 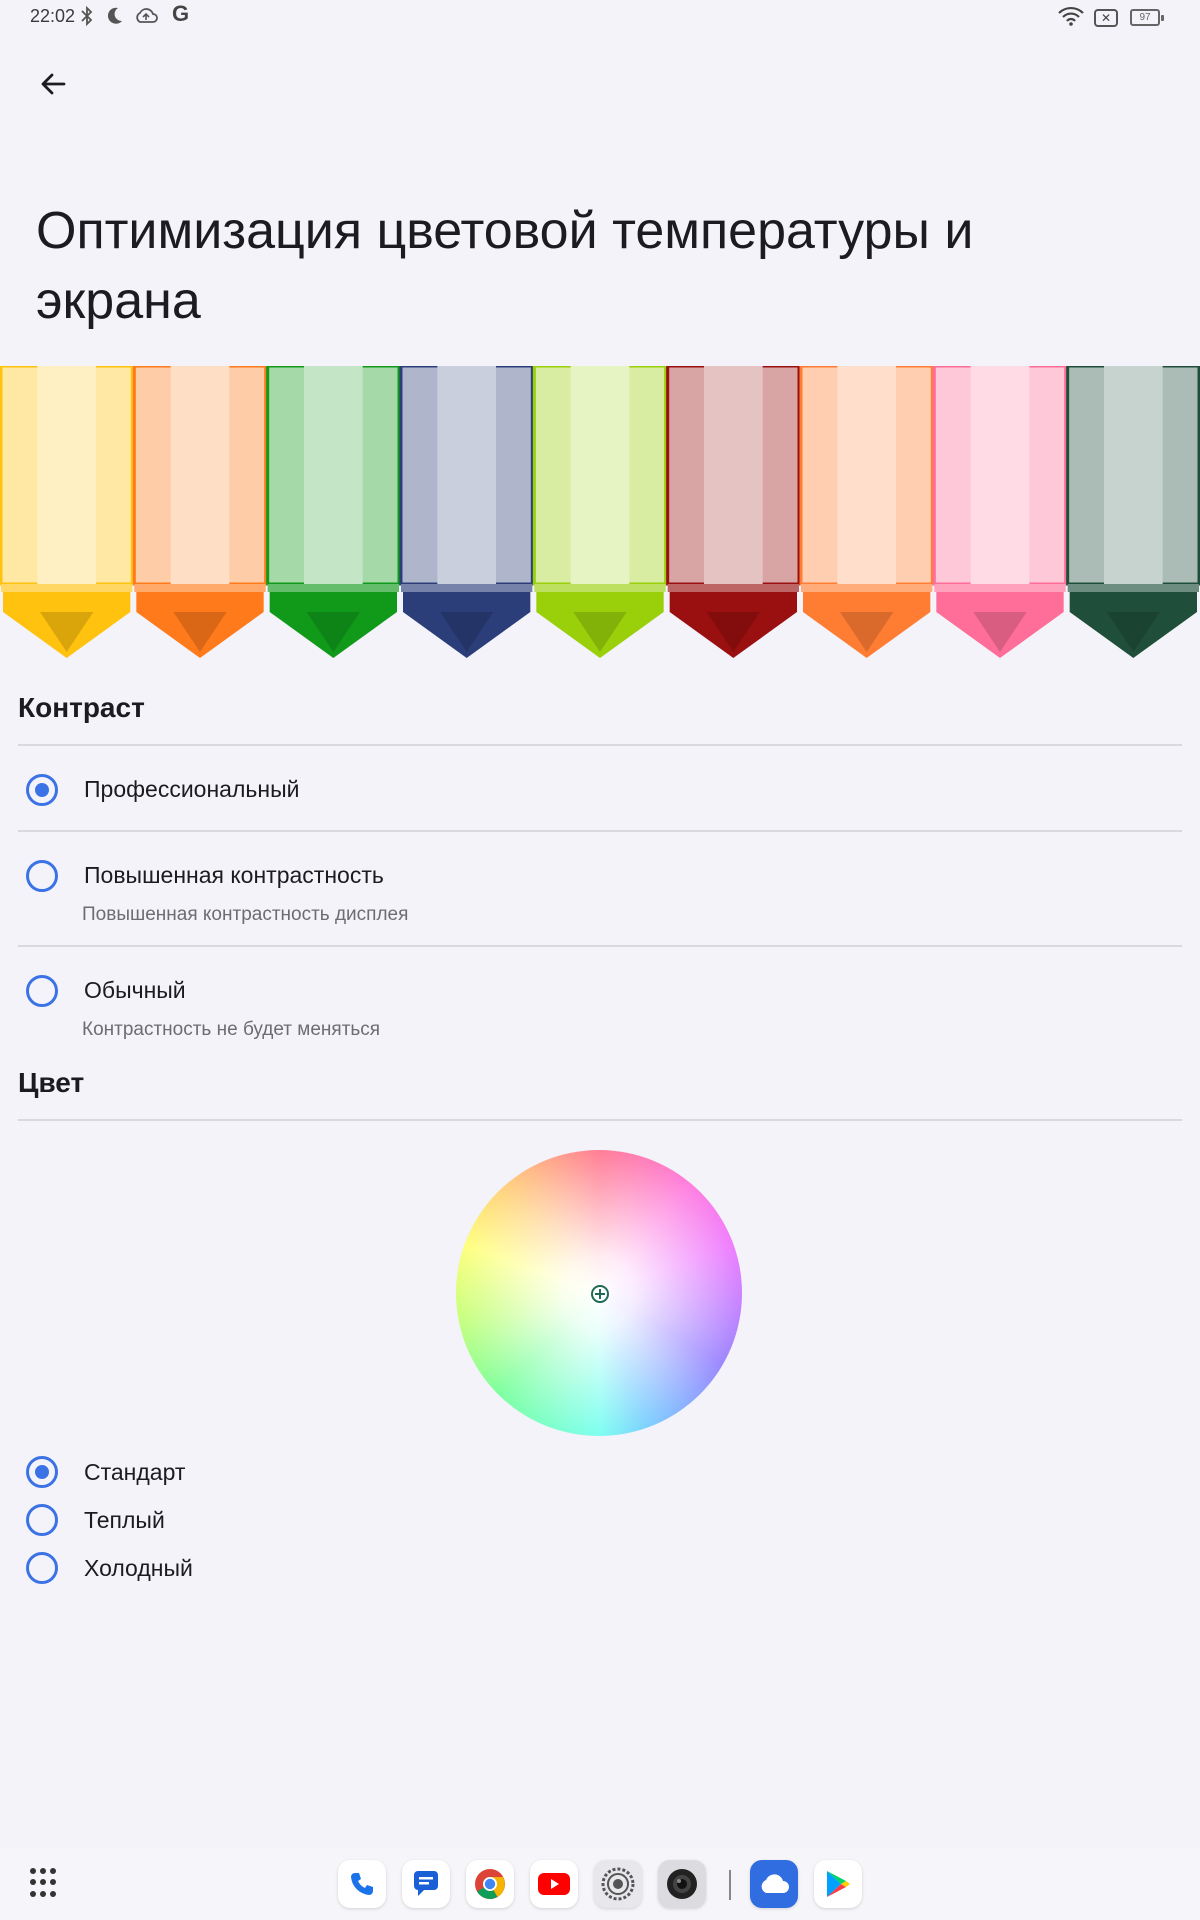 What do you see at coordinates (1071, 18) in the screenshot?
I see `wifi-icon` at bounding box center [1071, 18].